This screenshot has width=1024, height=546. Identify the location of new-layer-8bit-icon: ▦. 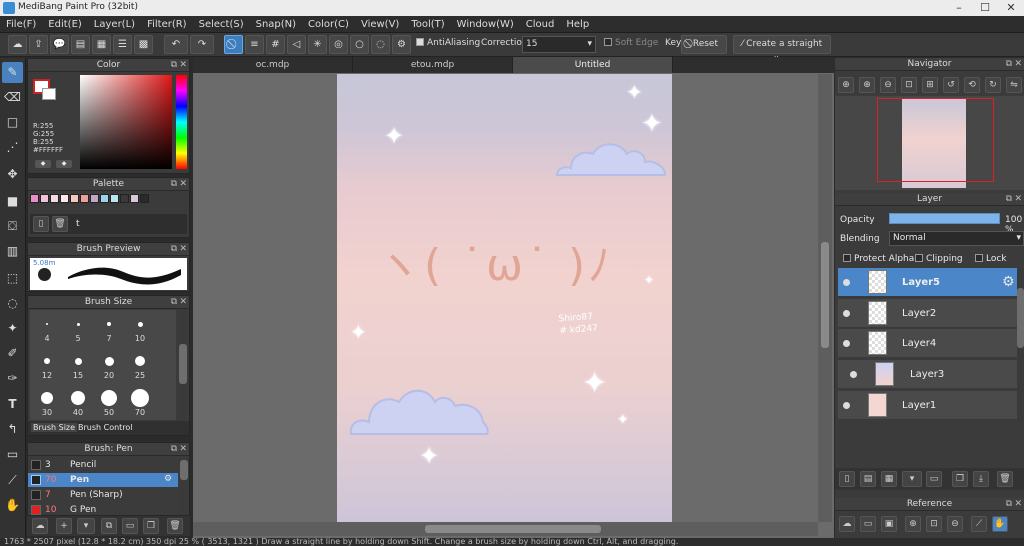
(889, 479).